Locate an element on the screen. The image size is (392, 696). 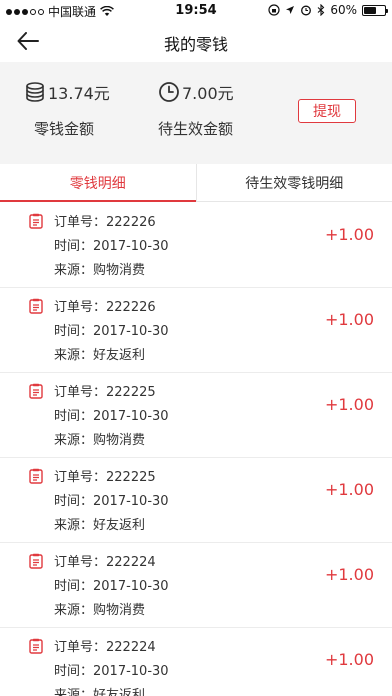
location-icon is located at coordinates (290, 10).